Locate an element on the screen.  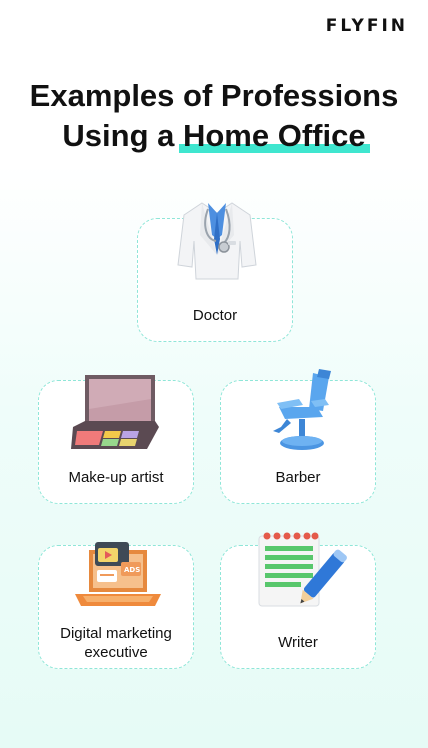
profession-card-writer: Writer is located at coordinates (298, 600).